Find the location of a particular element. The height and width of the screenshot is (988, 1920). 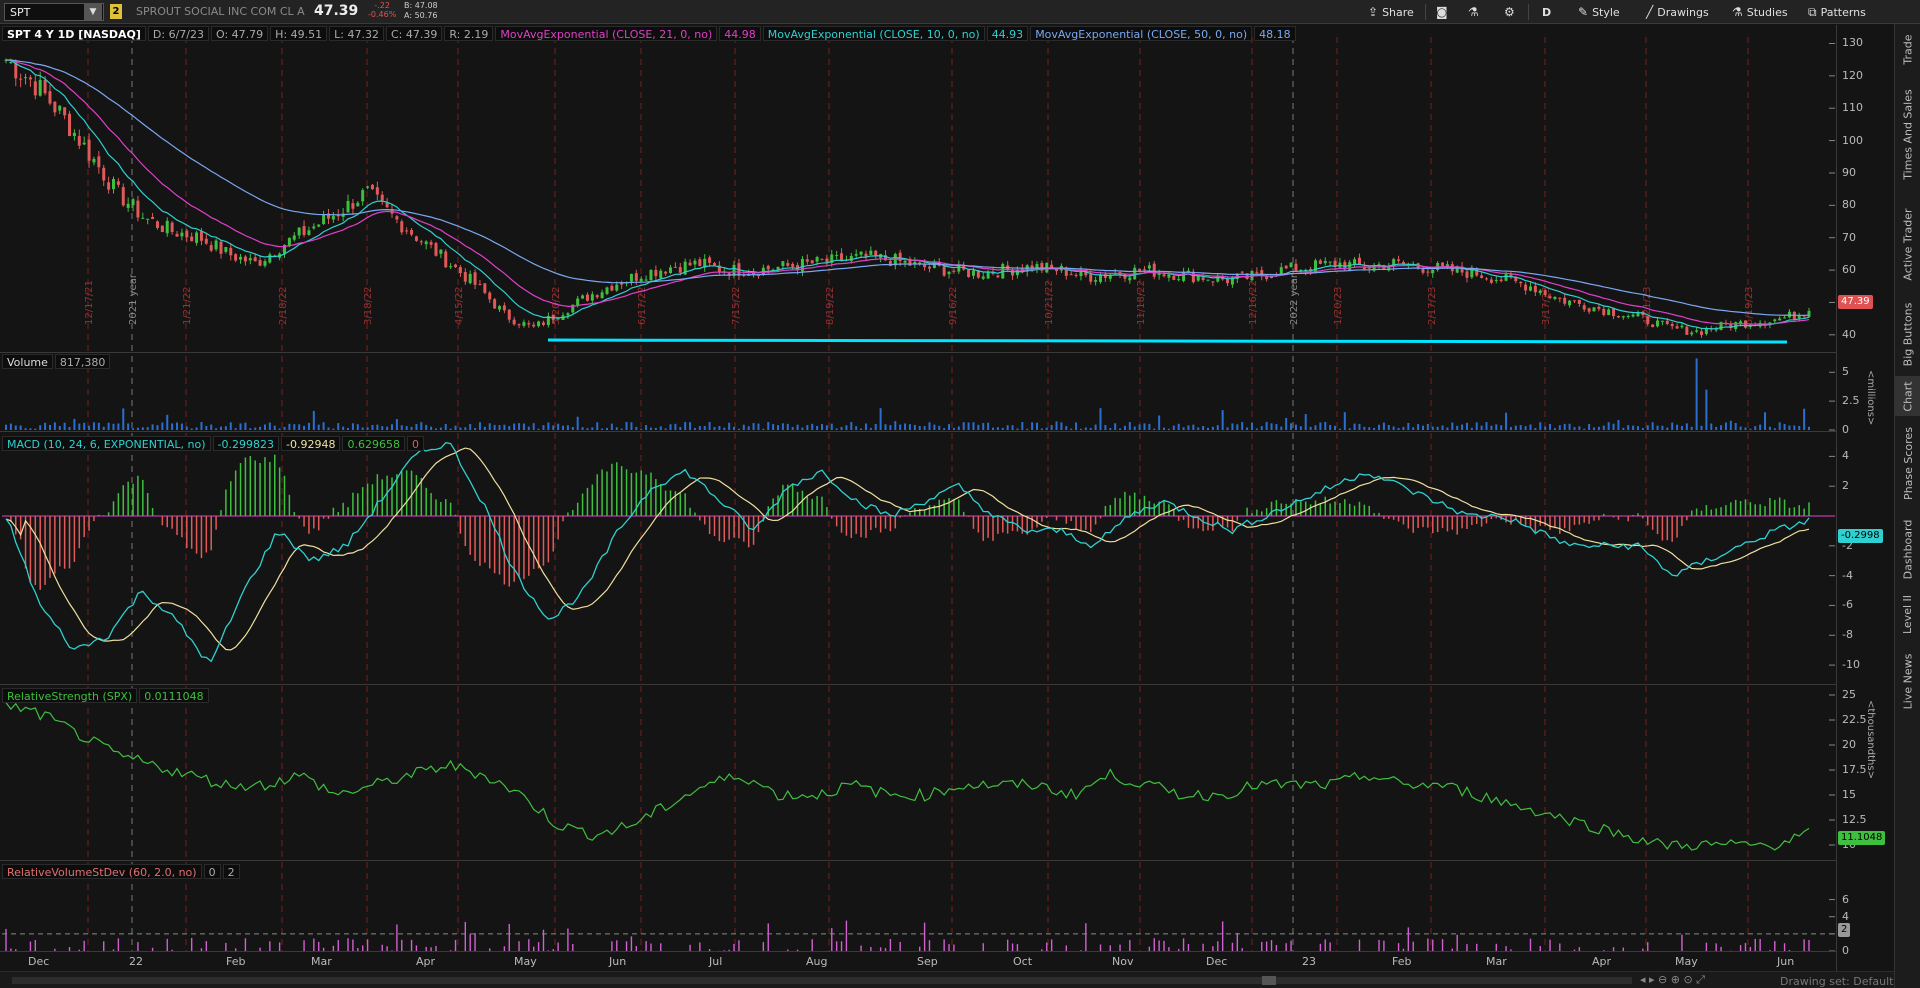

ohlc-range: R: 2.19 is located at coordinates (469, 33).